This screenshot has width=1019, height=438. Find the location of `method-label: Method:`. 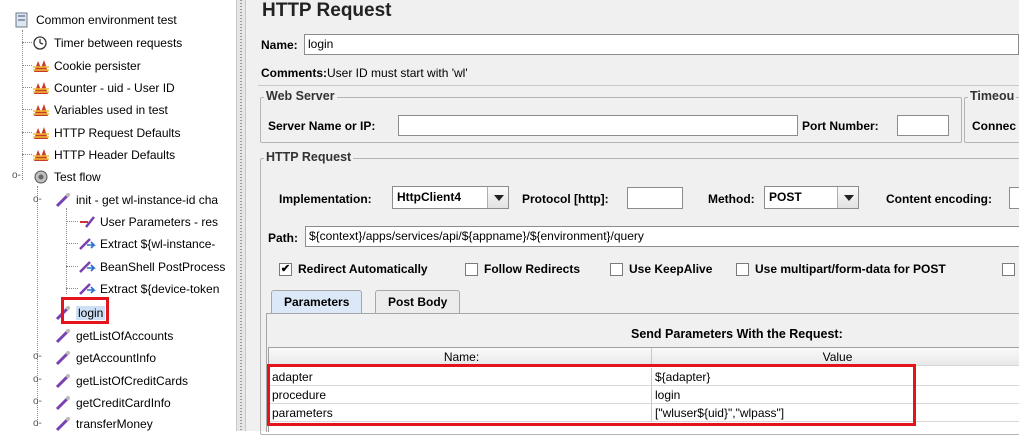

method-label: Method: is located at coordinates (731, 199).